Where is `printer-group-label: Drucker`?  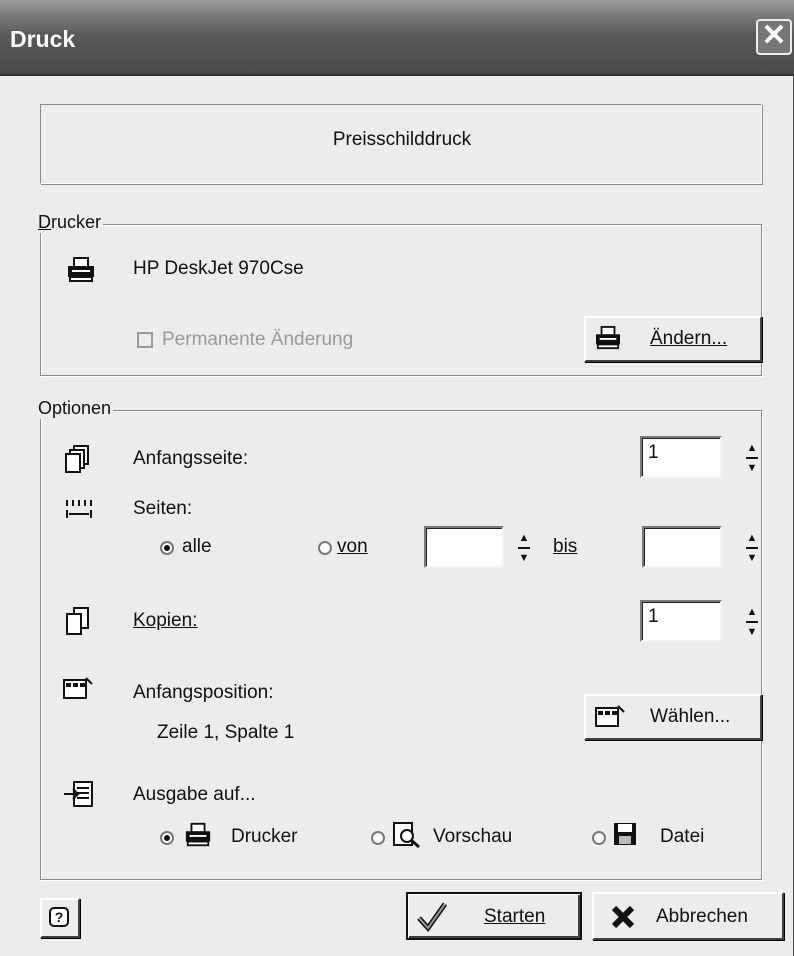 printer-group-label: Drucker is located at coordinates (70, 222).